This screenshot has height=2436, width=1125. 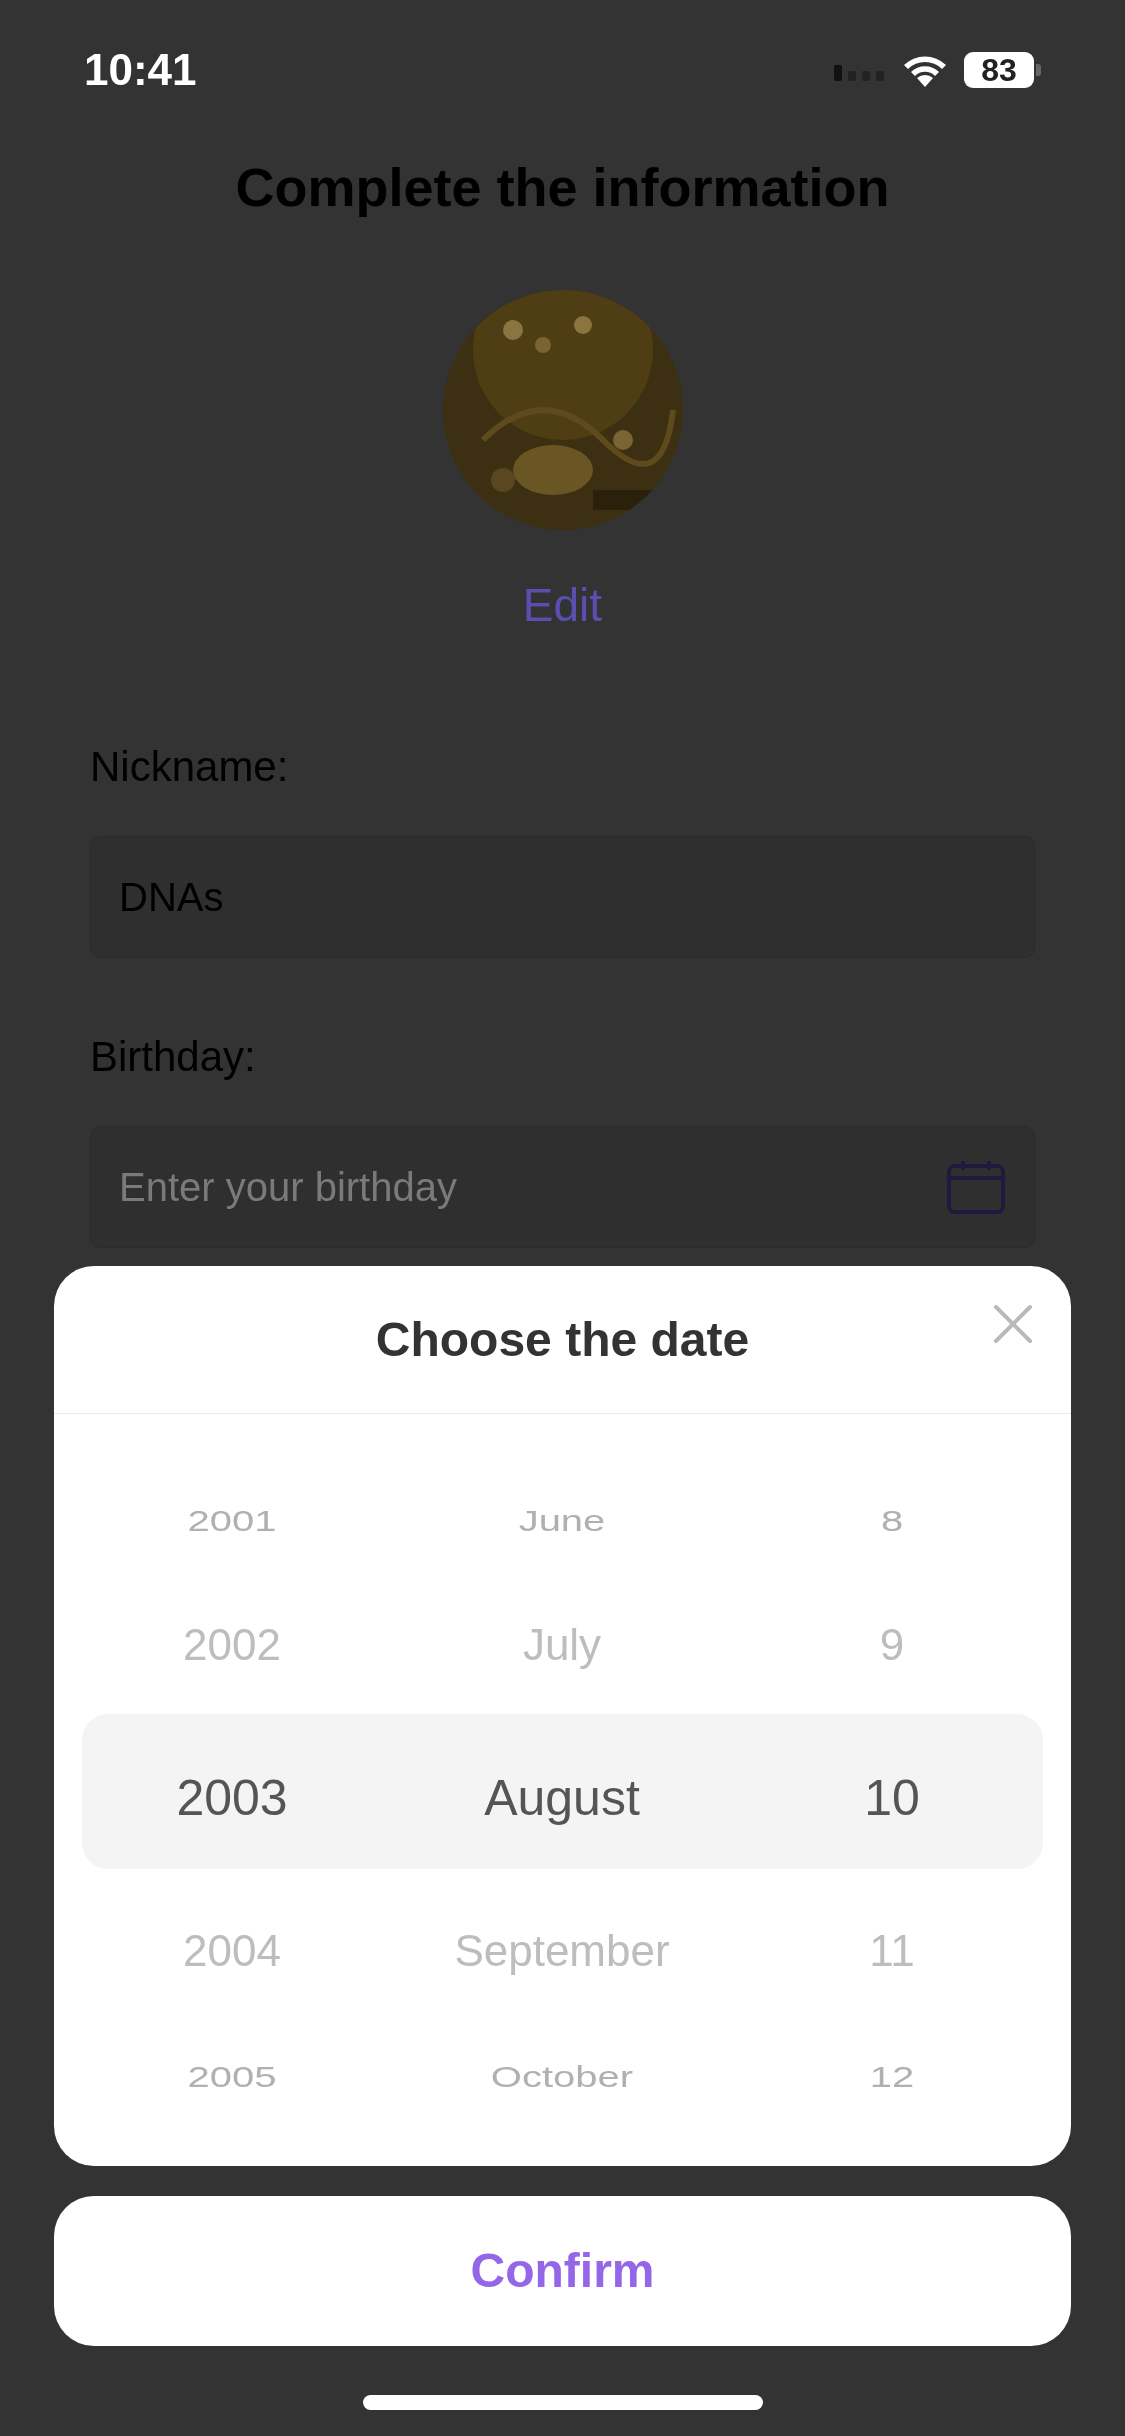 What do you see at coordinates (562, 2076) in the screenshot?
I see `picker-option: October` at bounding box center [562, 2076].